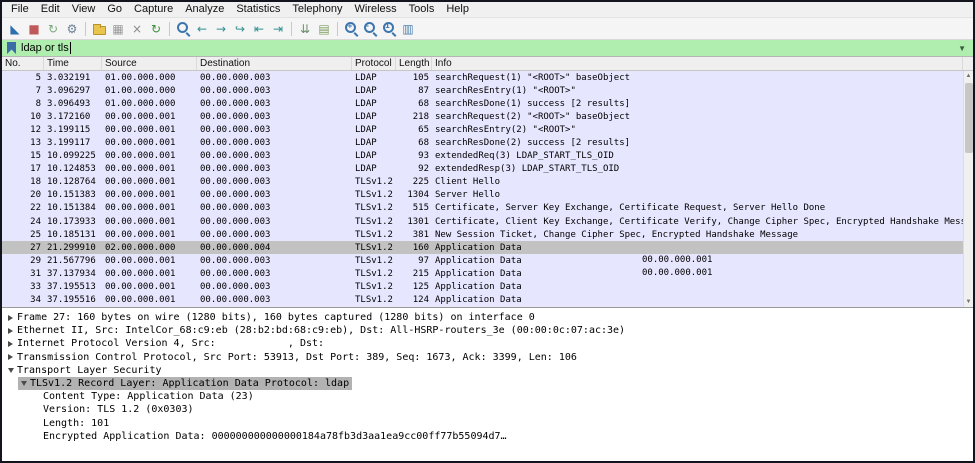 This screenshot has height=463, width=975. I want to click on zoom-out-icon: -, so click(370, 29).